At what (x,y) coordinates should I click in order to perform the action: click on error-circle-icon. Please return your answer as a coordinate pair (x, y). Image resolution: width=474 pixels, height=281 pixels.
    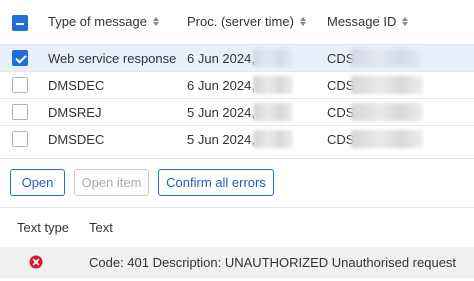
    Looking at the image, I should click on (36, 262).